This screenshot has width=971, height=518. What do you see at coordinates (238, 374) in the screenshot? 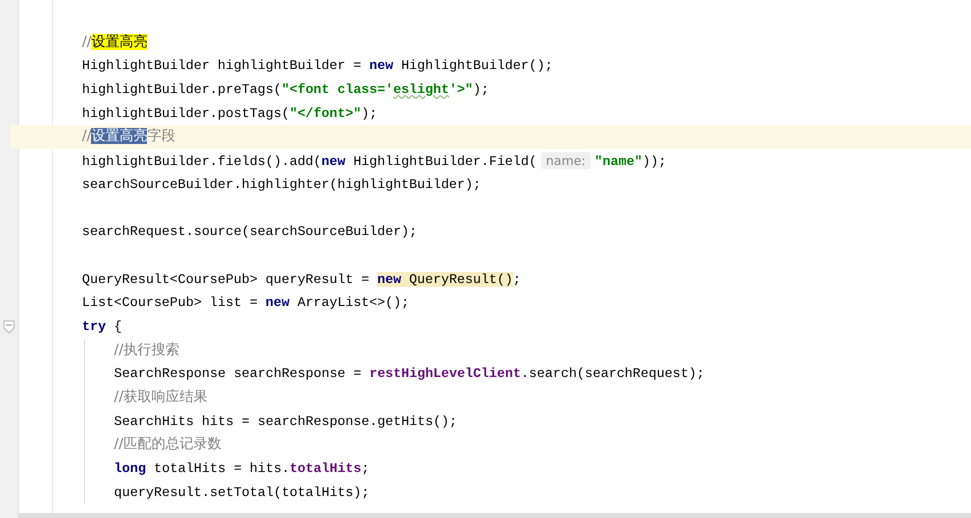
I see `code-text: SearchResponse searchResponse =` at bounding box center [238, 374].